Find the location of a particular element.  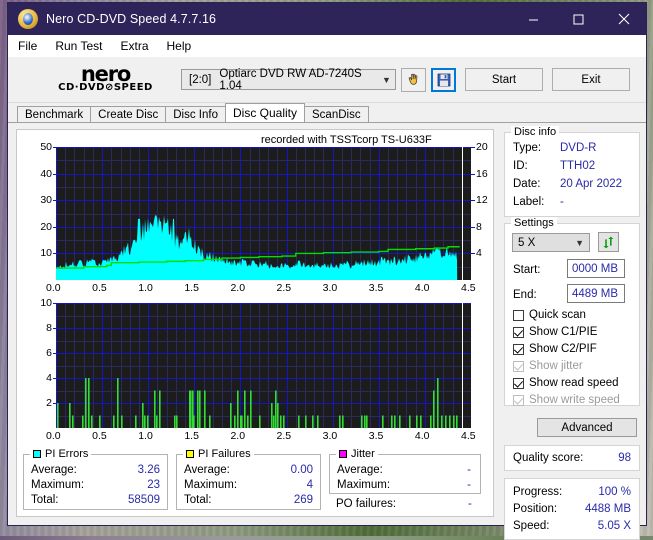

quick-scan-checkbox: Quick scan is located at coordinates (549, 315).